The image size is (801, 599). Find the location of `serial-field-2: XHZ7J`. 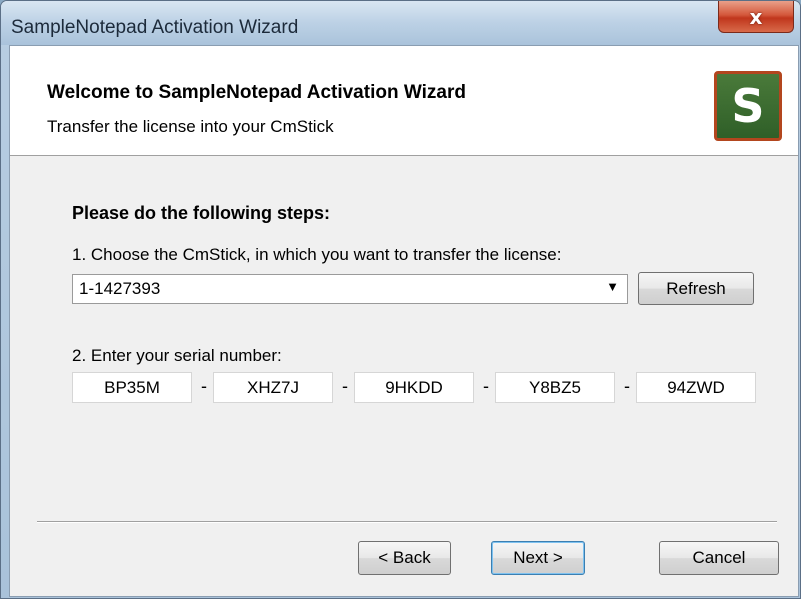

serial-field-2: XHZ7J is located at coordinates (273, 387).